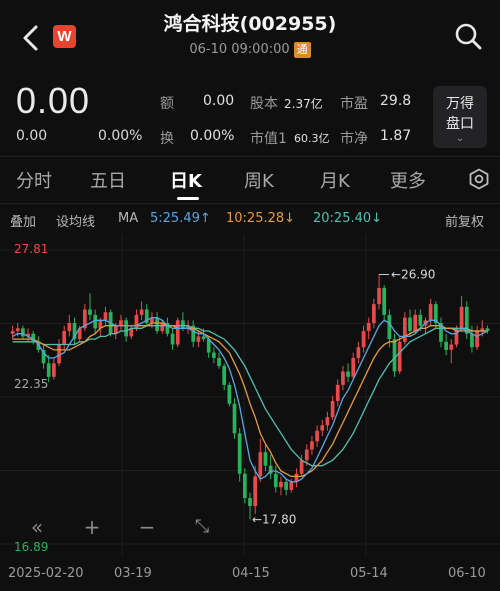 The width and height of the screenshot is (500, 591). Describe the element at coordinates (212, 136) in the screenshot. I see `turnover-value: 0.00%` at that location.